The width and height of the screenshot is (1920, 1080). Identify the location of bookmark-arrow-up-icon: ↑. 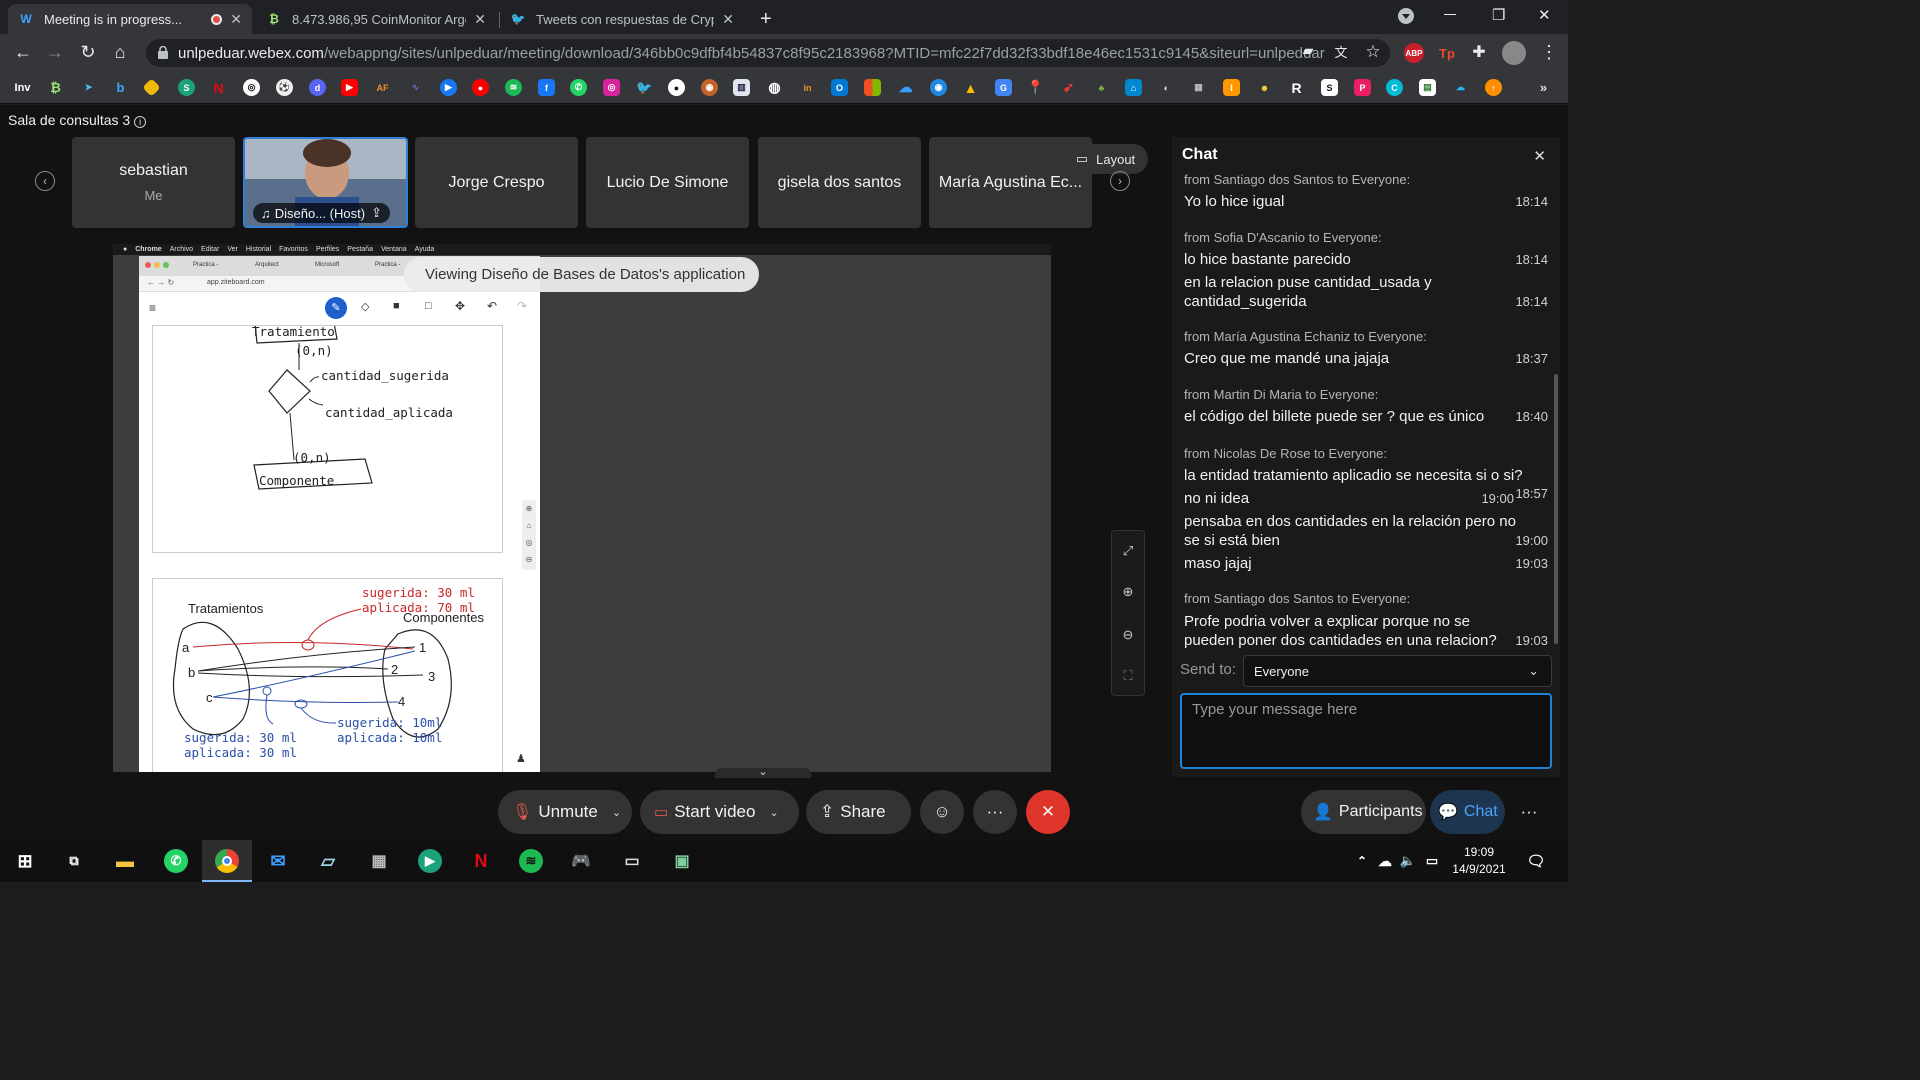
(1493, 87).